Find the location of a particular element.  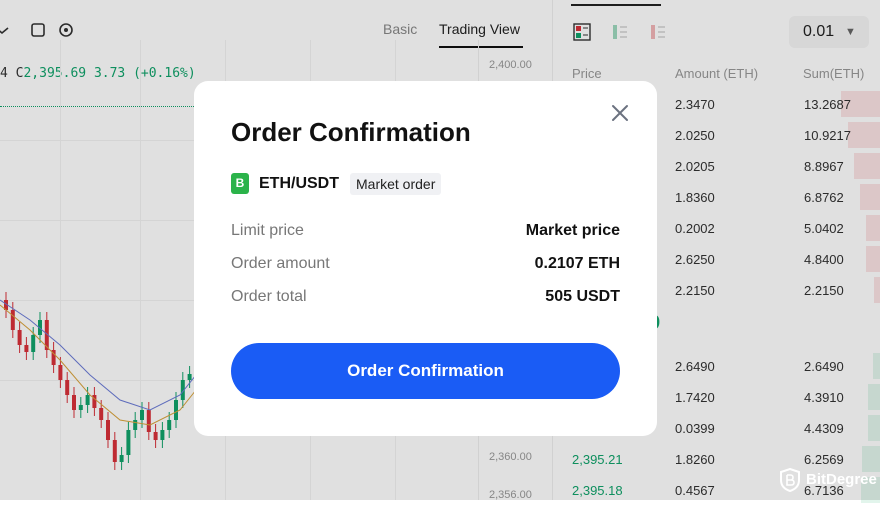

limit-price-value: Market price is located at coordinates (572, 230).